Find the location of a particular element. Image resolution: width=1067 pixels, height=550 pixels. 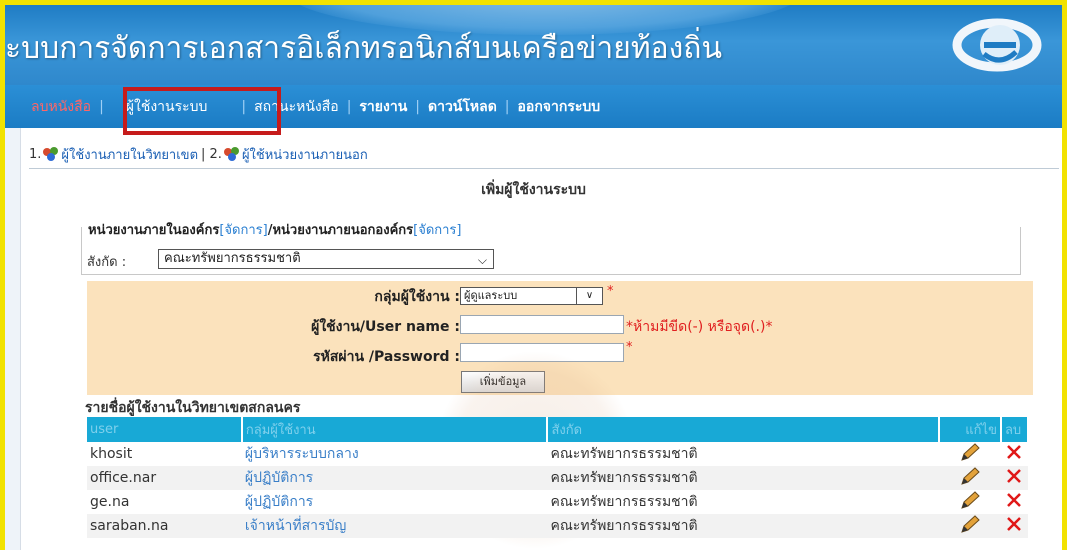

col-delete: ลบ is located at coordinates (1015, 429).